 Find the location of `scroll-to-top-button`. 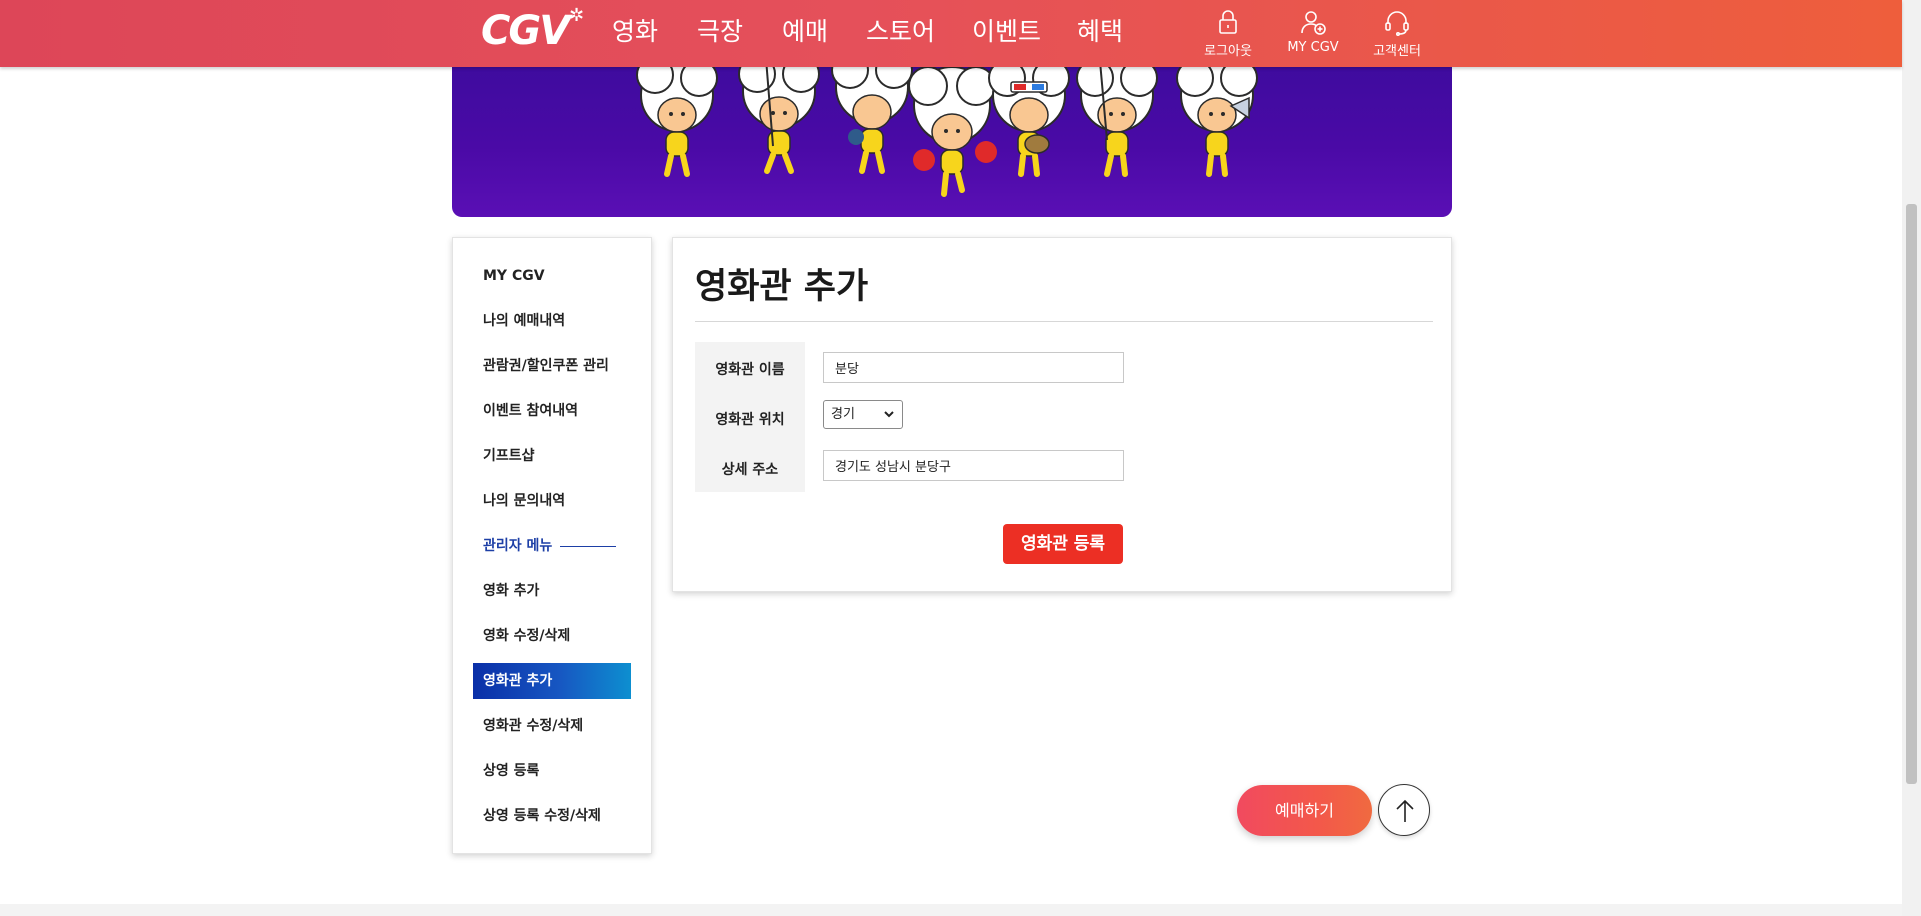

scroll-to-top-button is located at coordinates (1404, 810).